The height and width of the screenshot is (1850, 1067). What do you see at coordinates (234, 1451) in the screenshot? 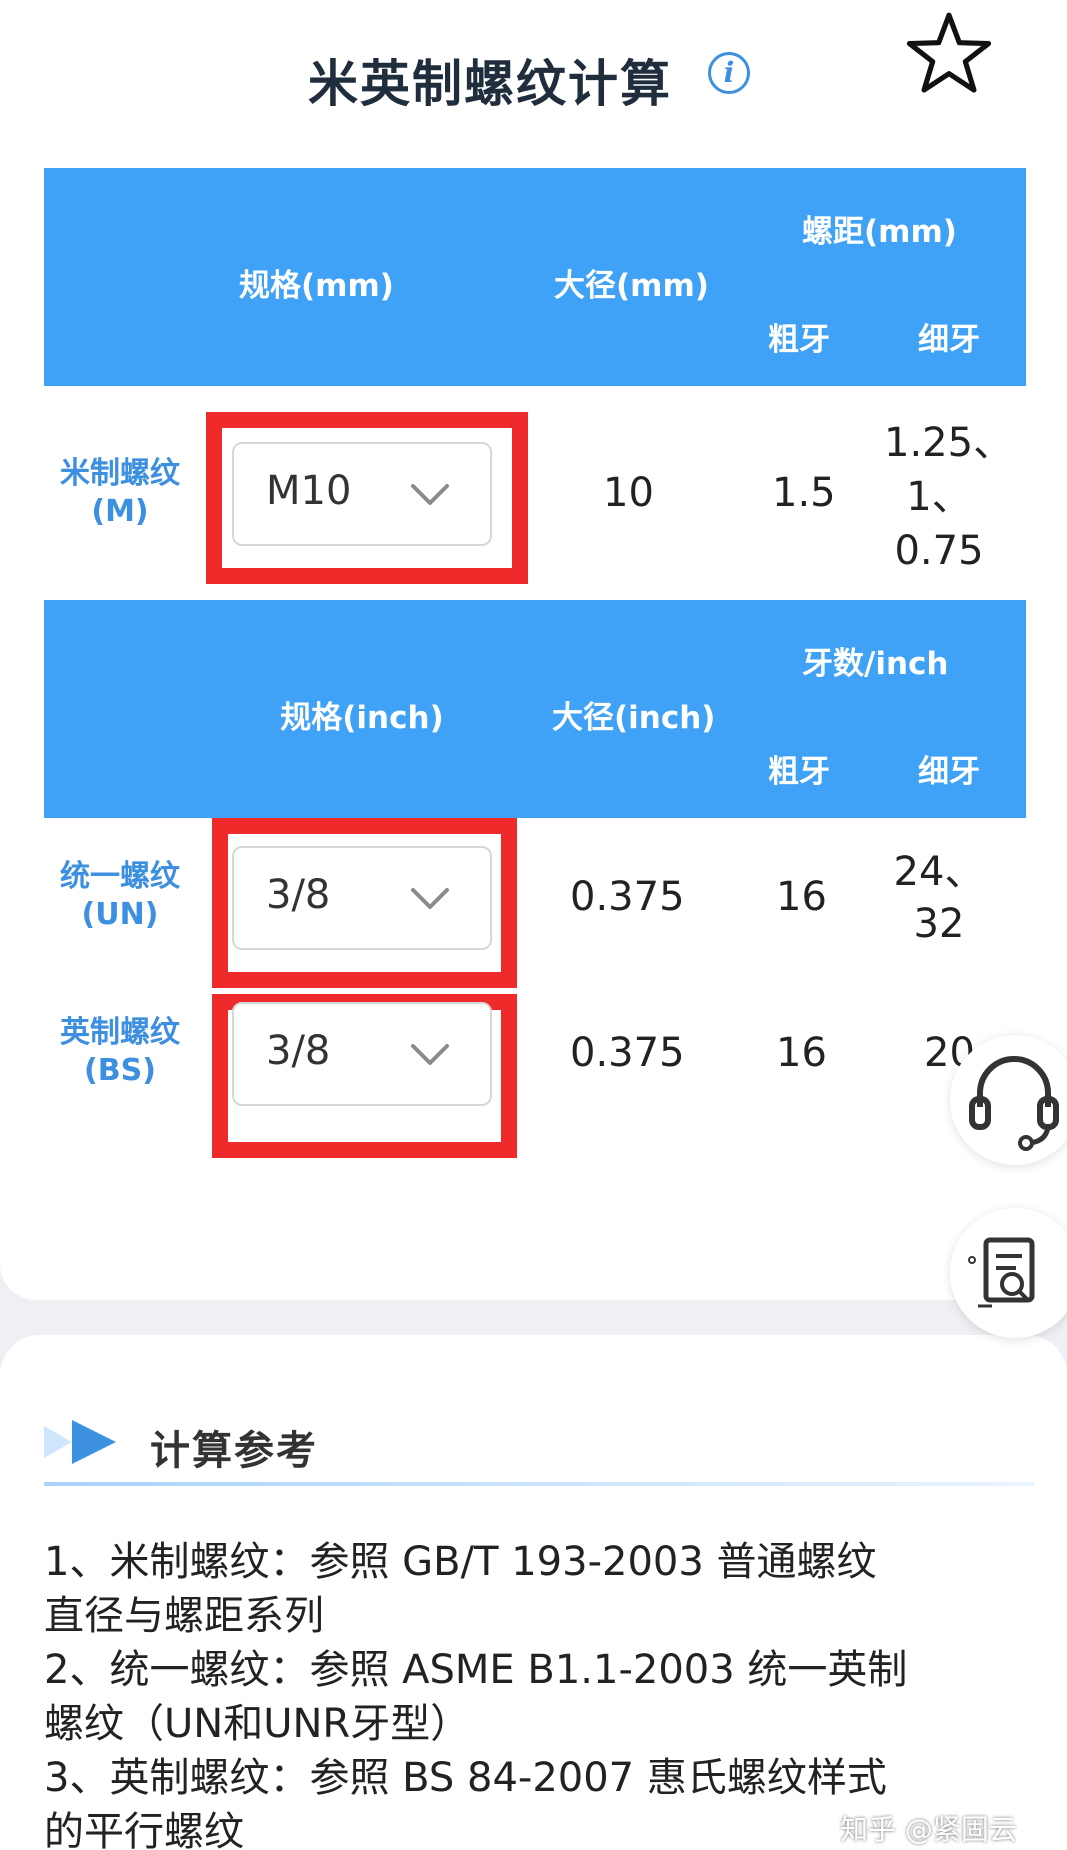
I see `reference-title: 计算参考` at bounding box center [234, 1451].